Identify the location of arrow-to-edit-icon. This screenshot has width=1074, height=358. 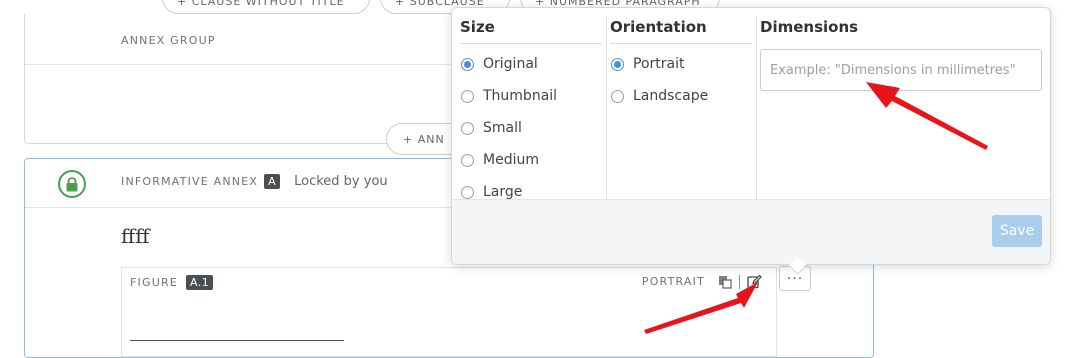
(701, 308).